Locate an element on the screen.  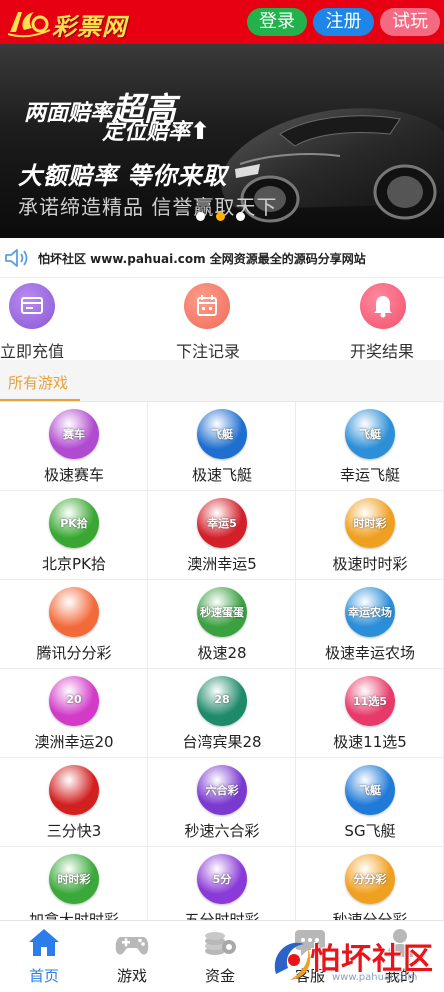
game-tile: 时时彩 极速时时彩 is located at coordinates (370, 535).